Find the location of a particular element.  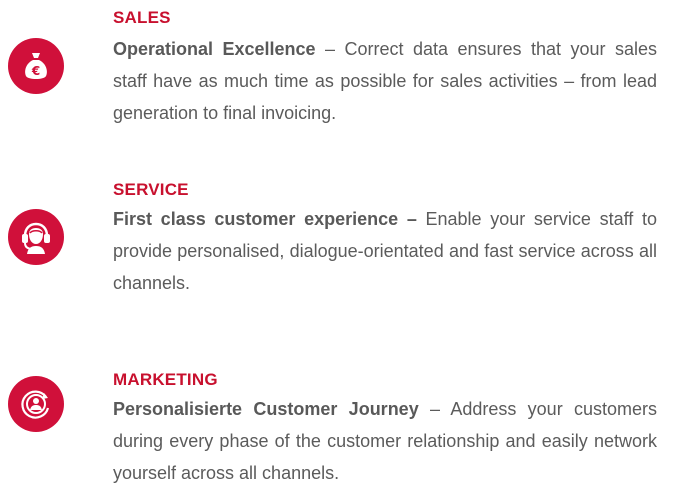

money-bag-euro-icon: € is located at coordinates (36, 66).